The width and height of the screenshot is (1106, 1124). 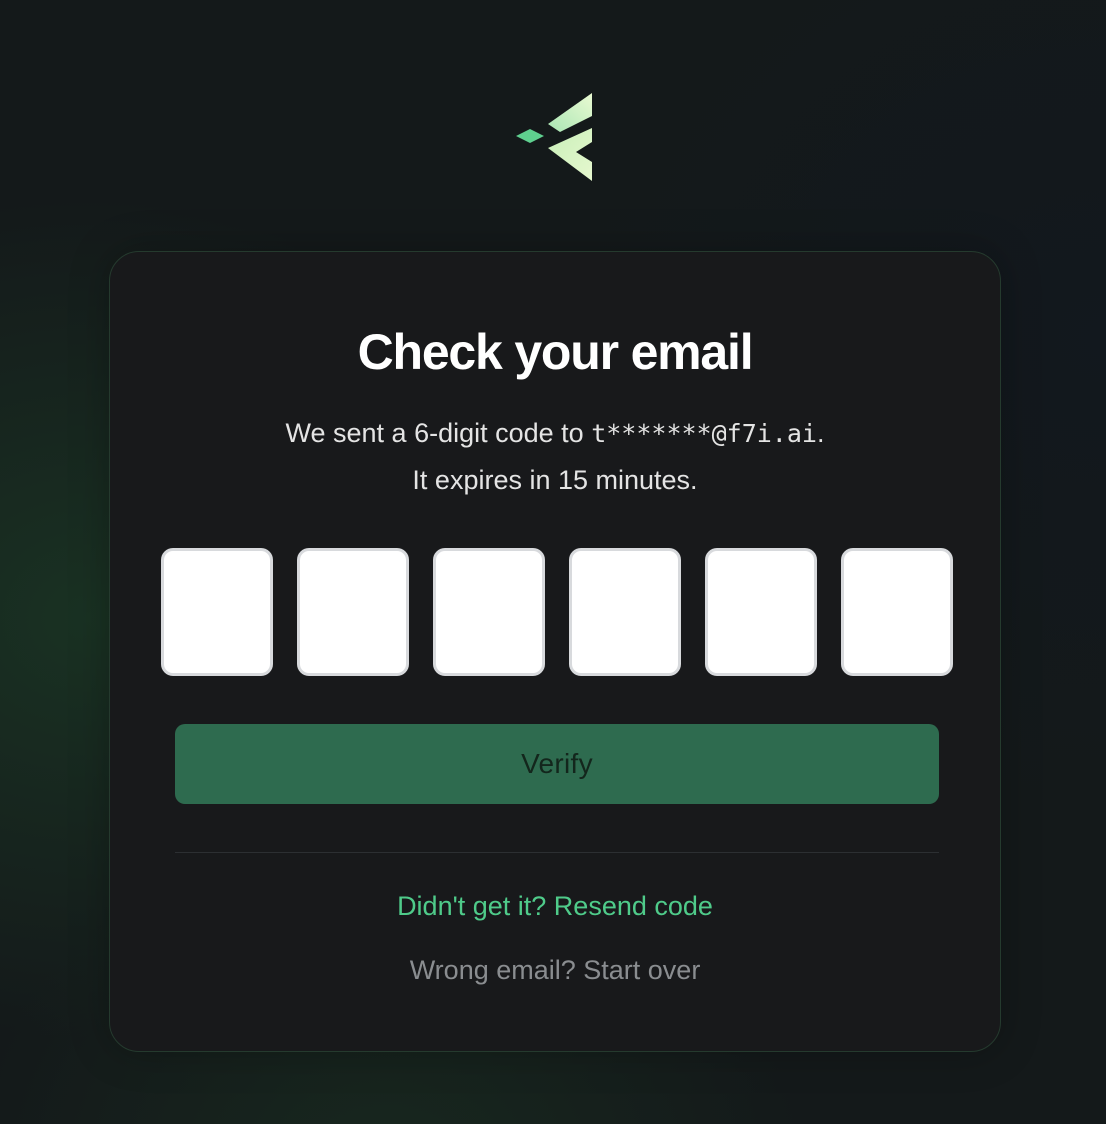 I want to click on otp-digit-4-input, so click(x=625, y=612).